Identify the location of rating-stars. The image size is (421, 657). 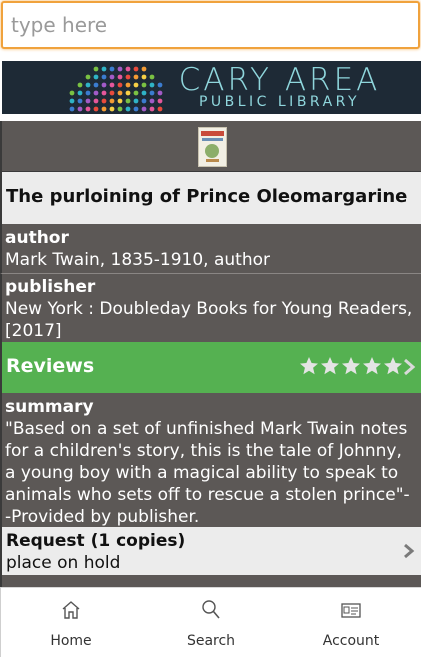
(351, 367).